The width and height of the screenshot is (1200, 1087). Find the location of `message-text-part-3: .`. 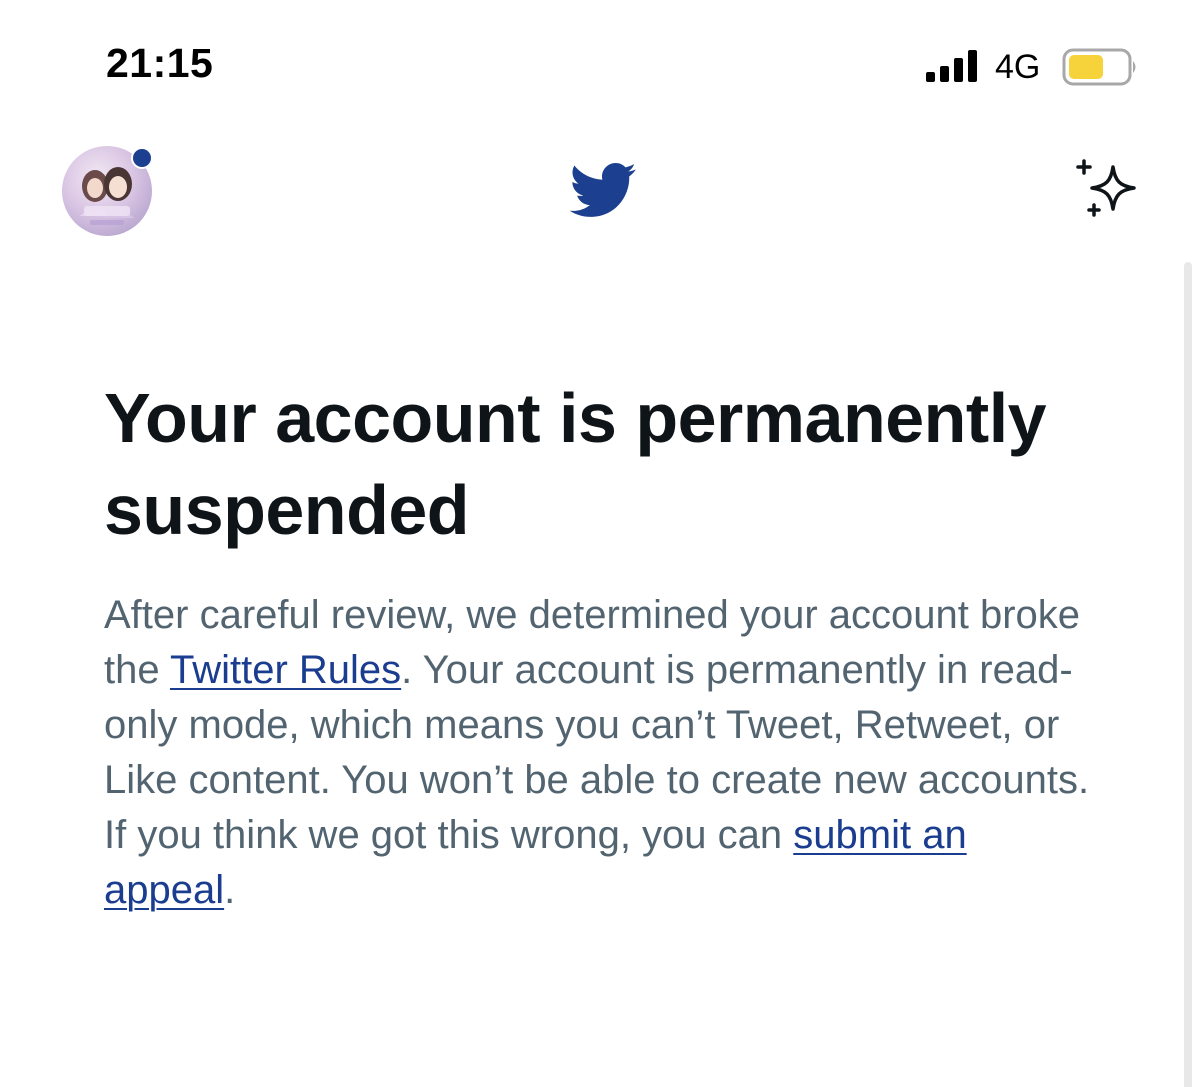

message-text-part-3: . is located at coordinates (230, 890).